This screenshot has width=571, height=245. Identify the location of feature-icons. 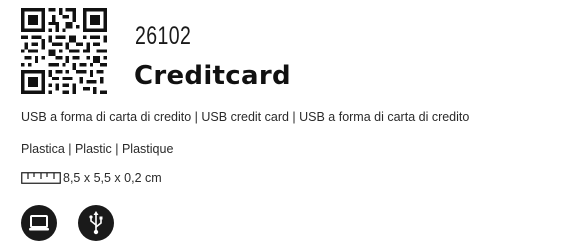
(67, 223).